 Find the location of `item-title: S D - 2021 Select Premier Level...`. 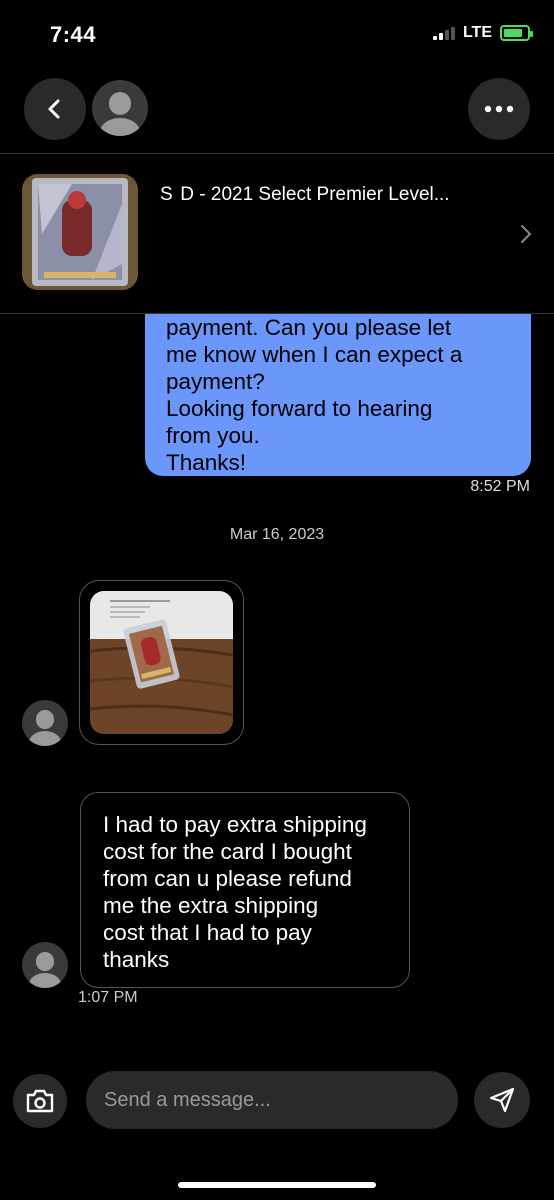

item-title: S D - 2021 Select Premier Level... is located at coordinates (305, 194).